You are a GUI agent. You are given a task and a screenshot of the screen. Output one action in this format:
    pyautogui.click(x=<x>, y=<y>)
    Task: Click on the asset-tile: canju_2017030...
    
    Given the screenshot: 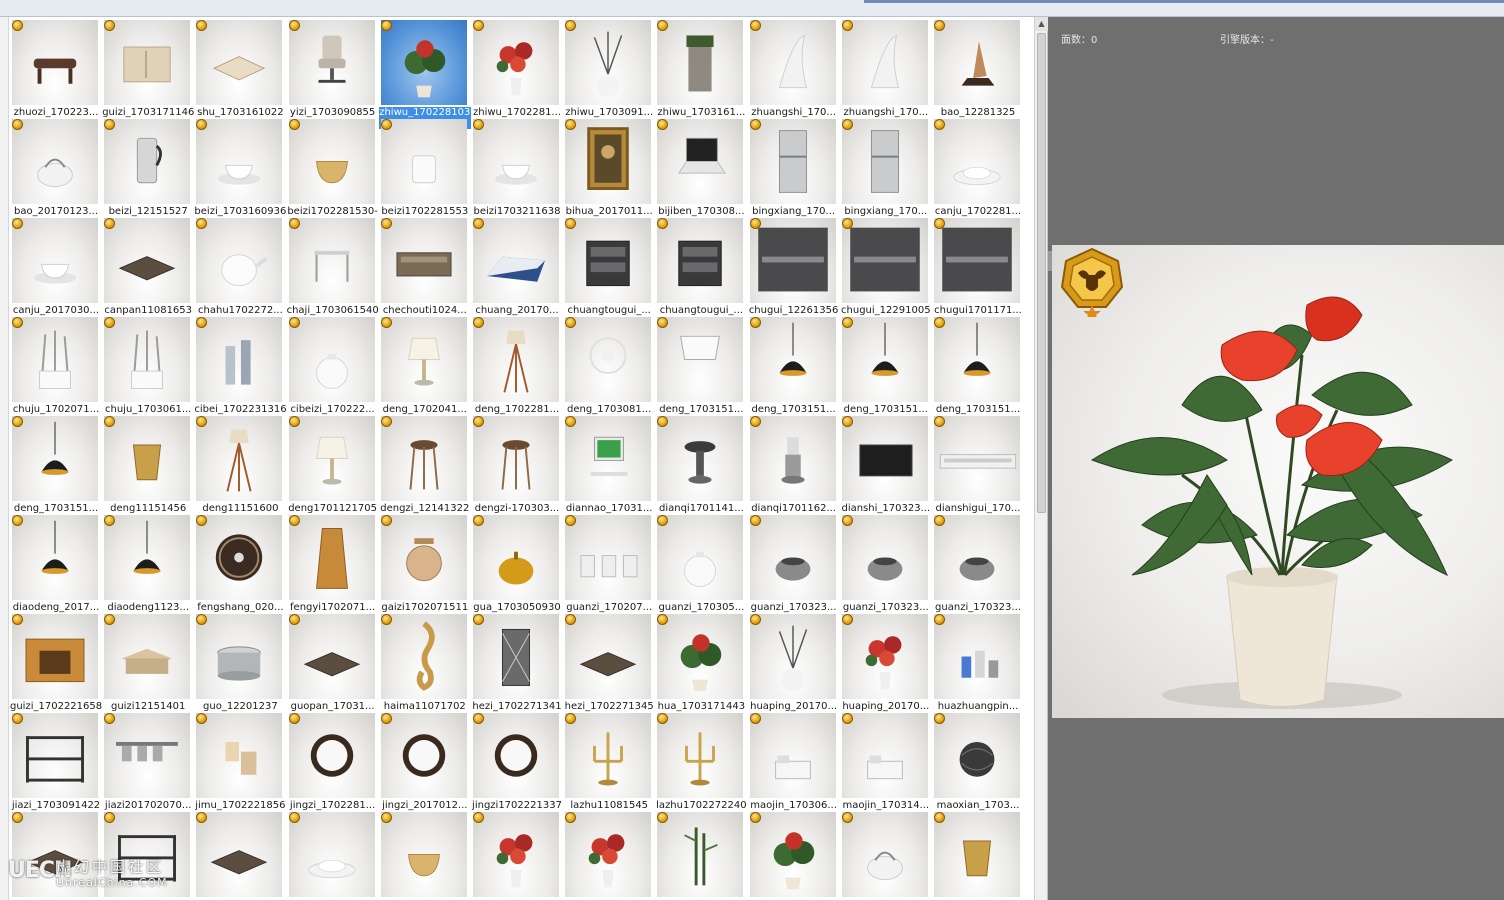 What is the action you would take?
    pyautogui.click(x=56, y=266)
    